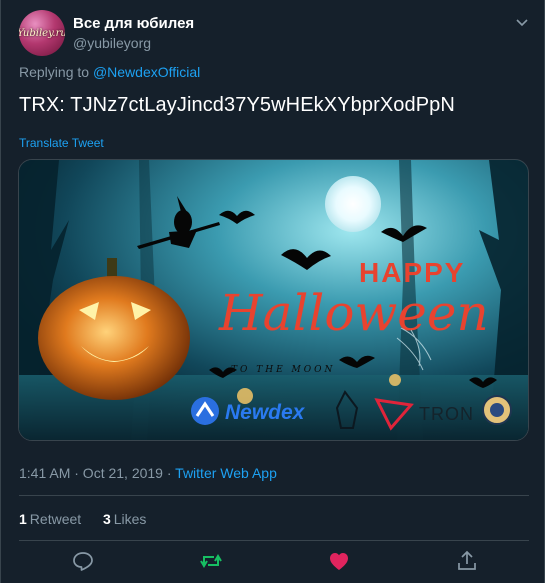  I want to click on like-icon, so click(339, 561).